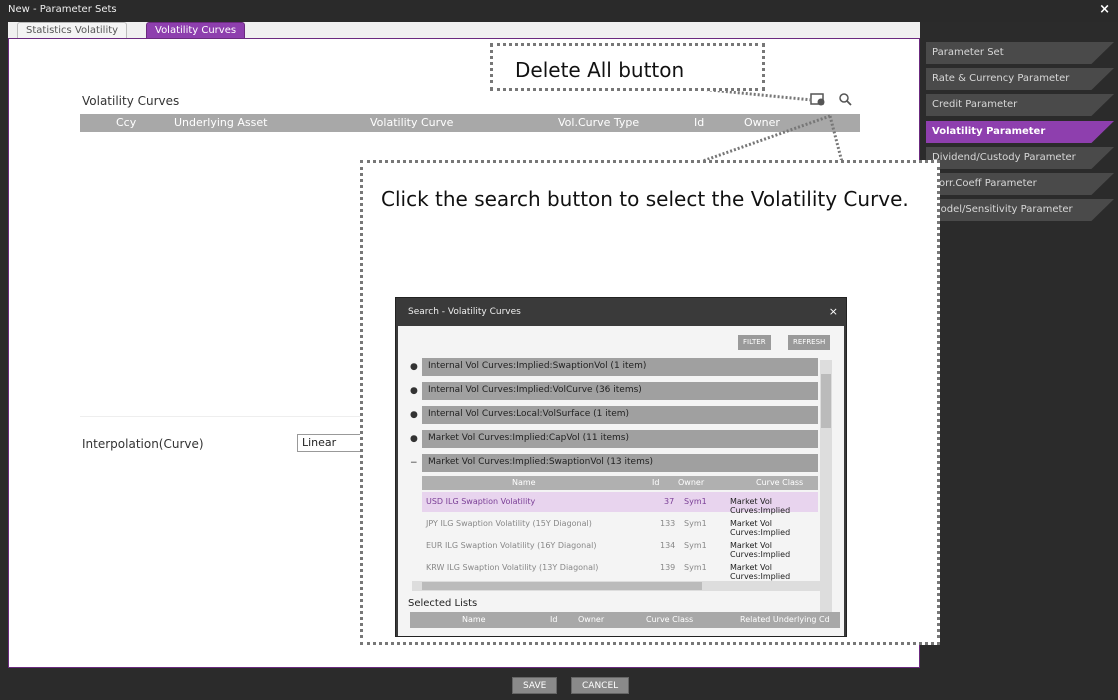  Describe the element at coordinates (833, 311) in the screenshot. I see `search-dialog-close-icon: ×` at that location.